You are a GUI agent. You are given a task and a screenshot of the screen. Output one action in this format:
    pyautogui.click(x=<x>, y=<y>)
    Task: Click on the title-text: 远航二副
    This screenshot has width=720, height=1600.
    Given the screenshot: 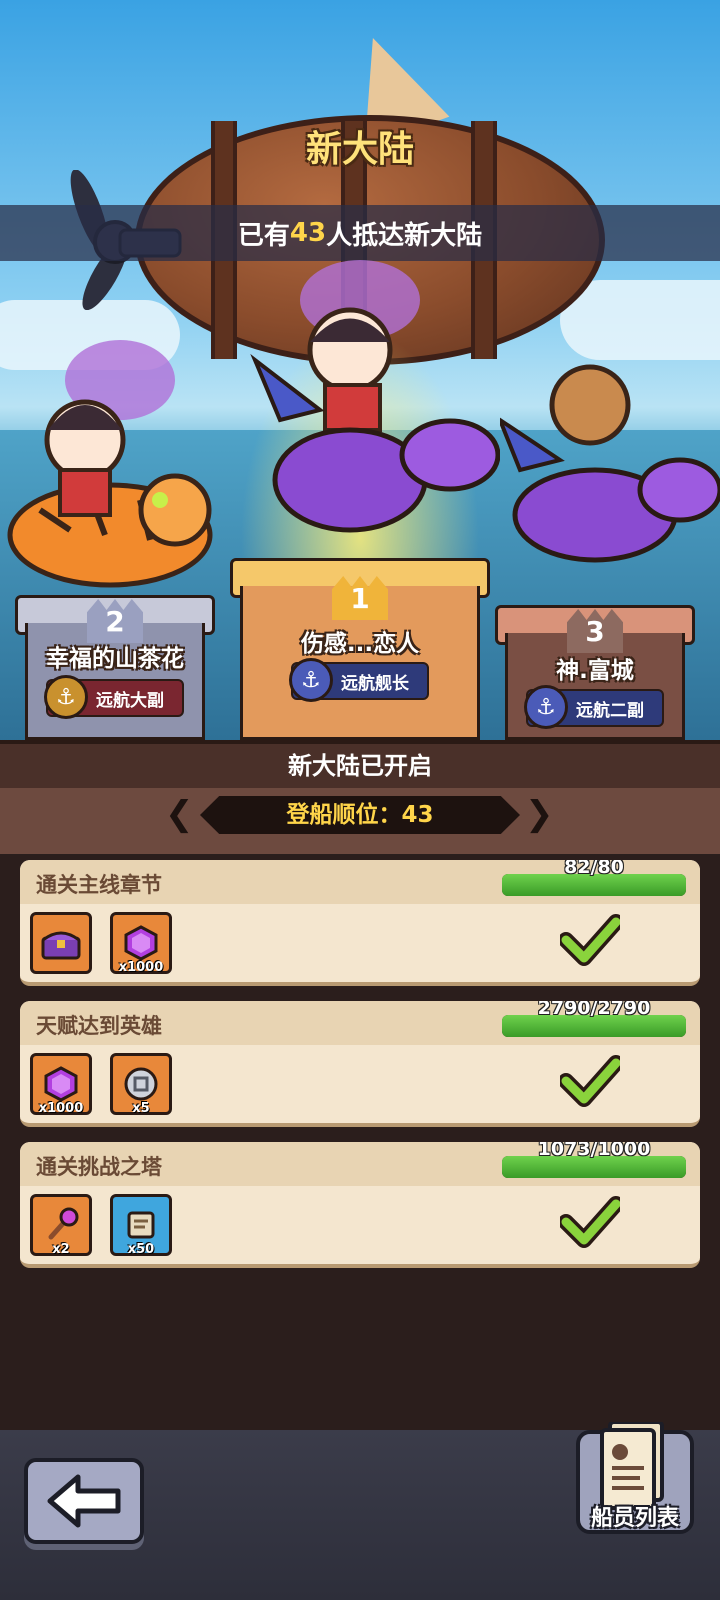 What is the action you would take?
    pyautogui.click(x=610, y=710)
    